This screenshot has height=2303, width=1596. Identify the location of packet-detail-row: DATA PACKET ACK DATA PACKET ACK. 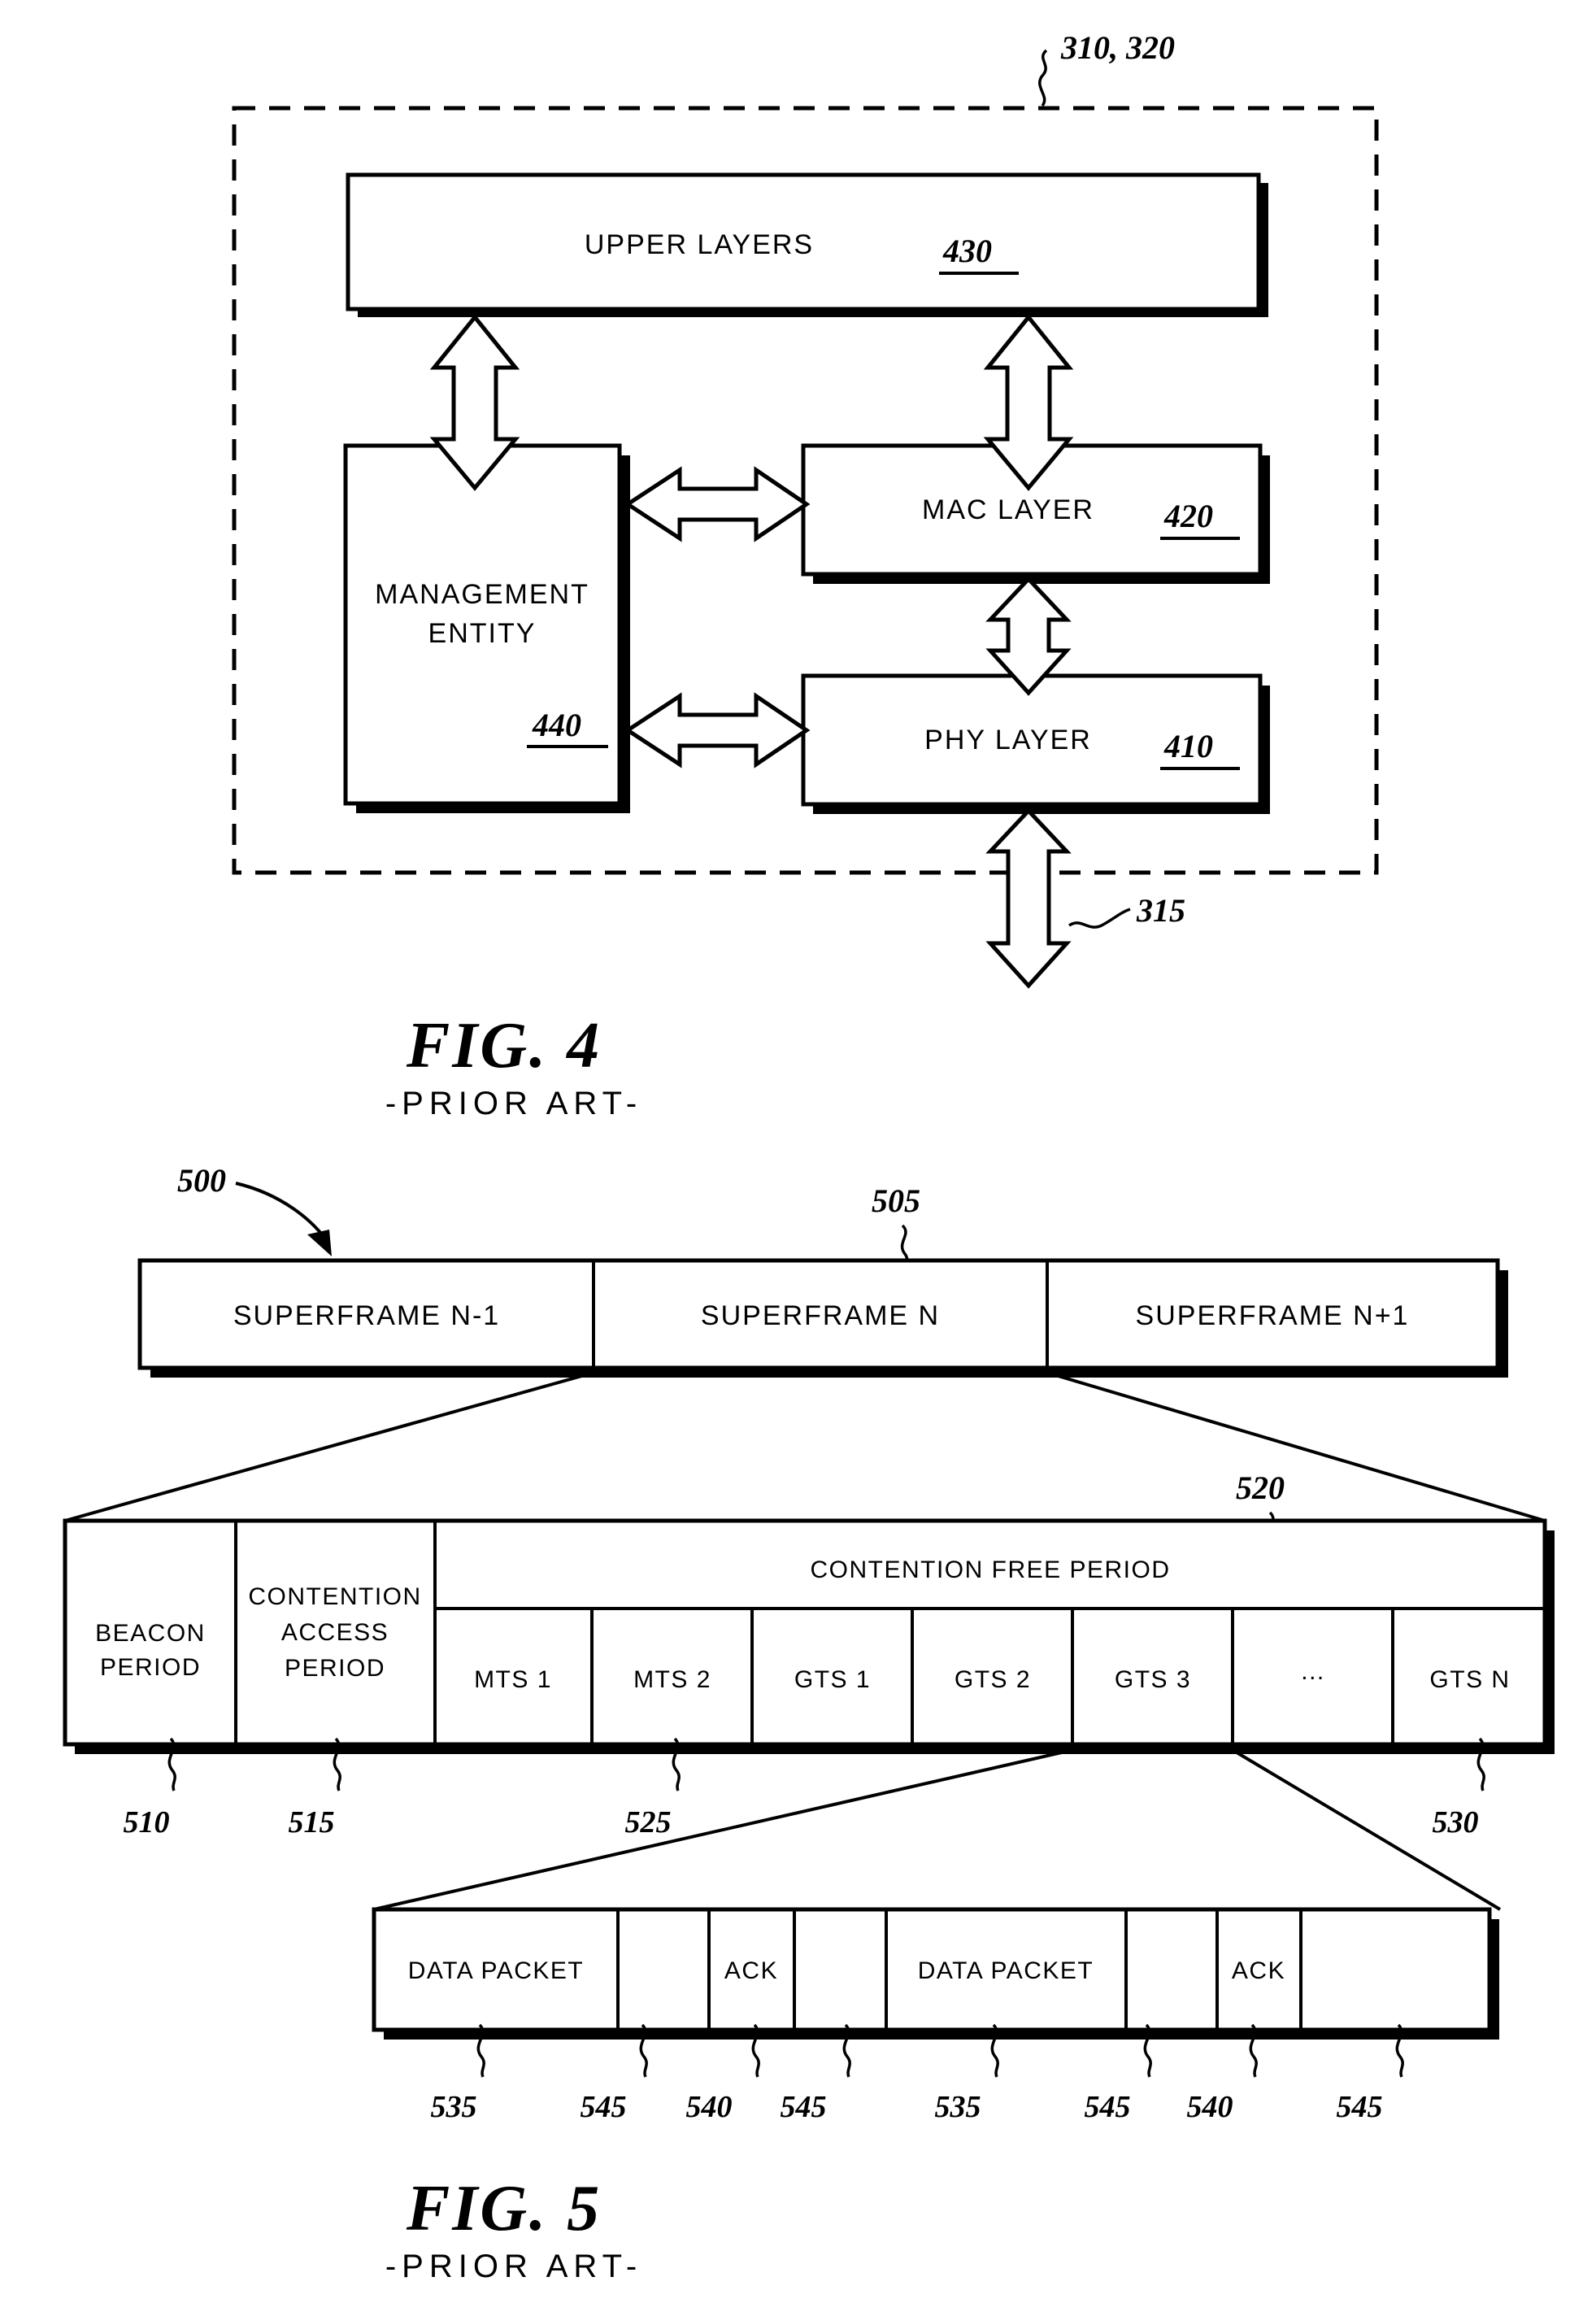
(936, 1974).